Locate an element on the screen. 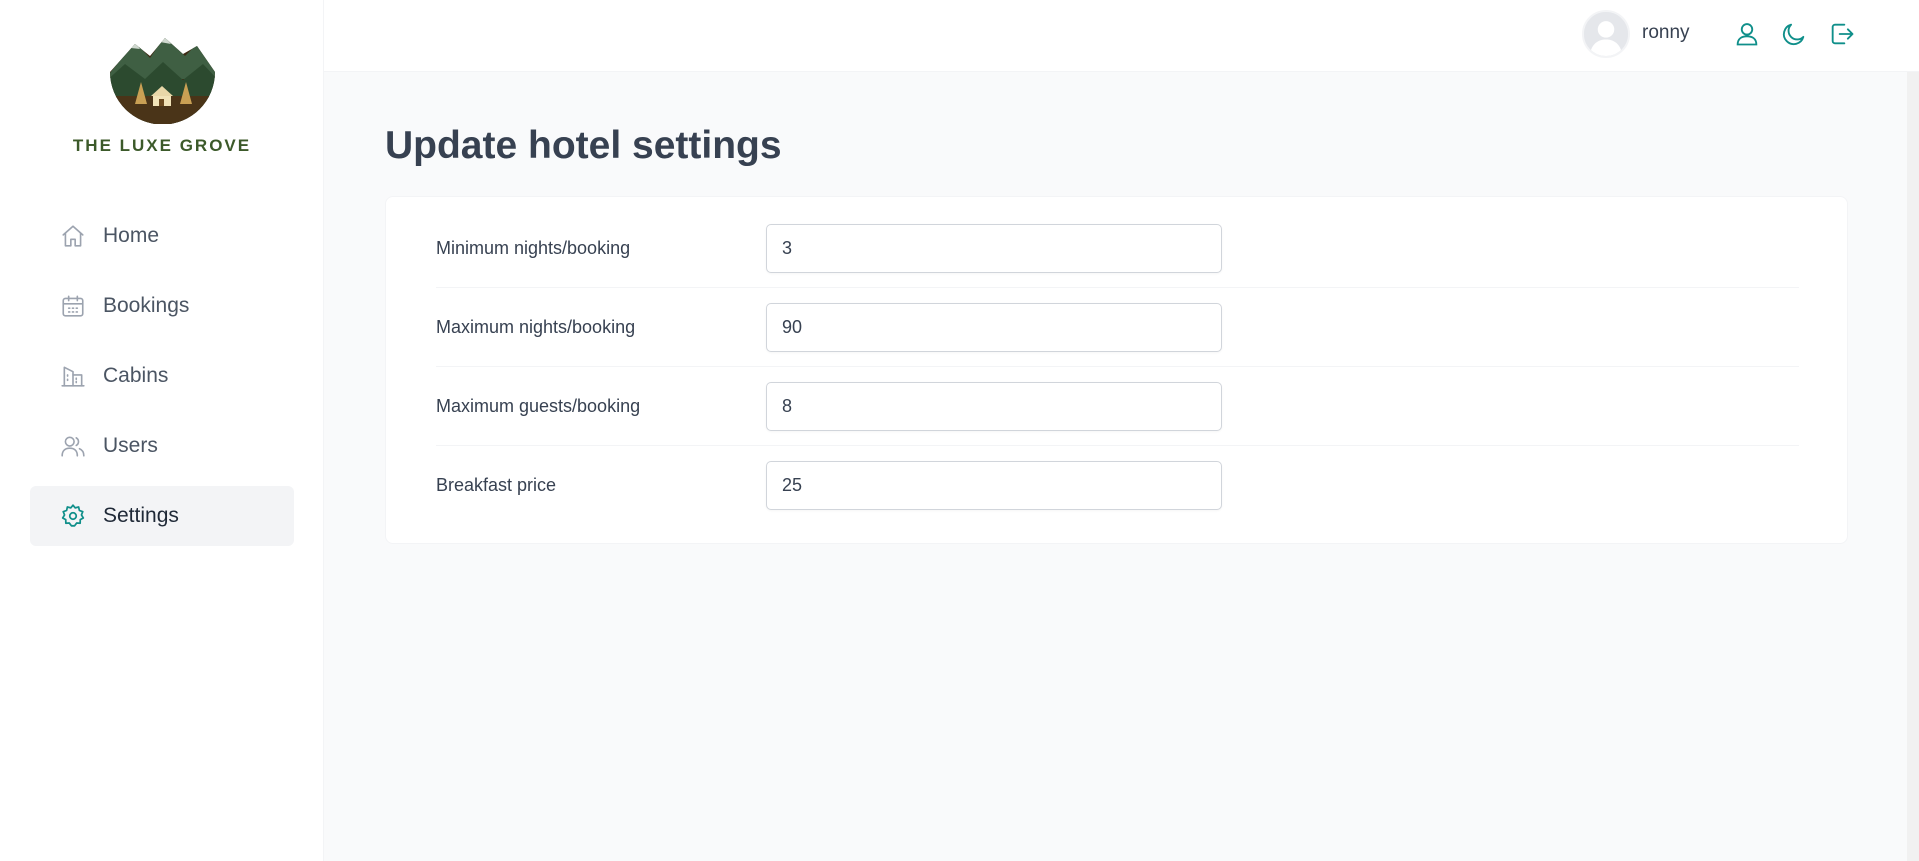 Image resolution: width=1919 pixels, height=861 pixels. sidebar-item-label: Home is located at coordinates (131, 235).